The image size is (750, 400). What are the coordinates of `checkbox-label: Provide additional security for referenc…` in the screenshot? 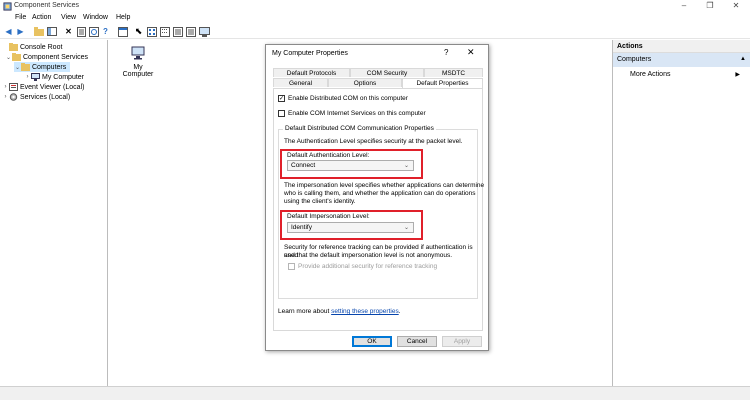 It's located at (368, 266).